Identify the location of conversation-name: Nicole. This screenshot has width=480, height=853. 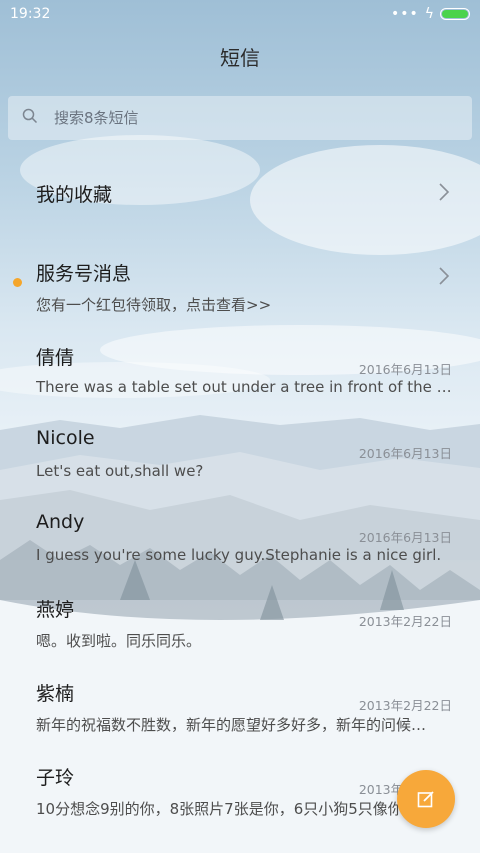
(65, 438).